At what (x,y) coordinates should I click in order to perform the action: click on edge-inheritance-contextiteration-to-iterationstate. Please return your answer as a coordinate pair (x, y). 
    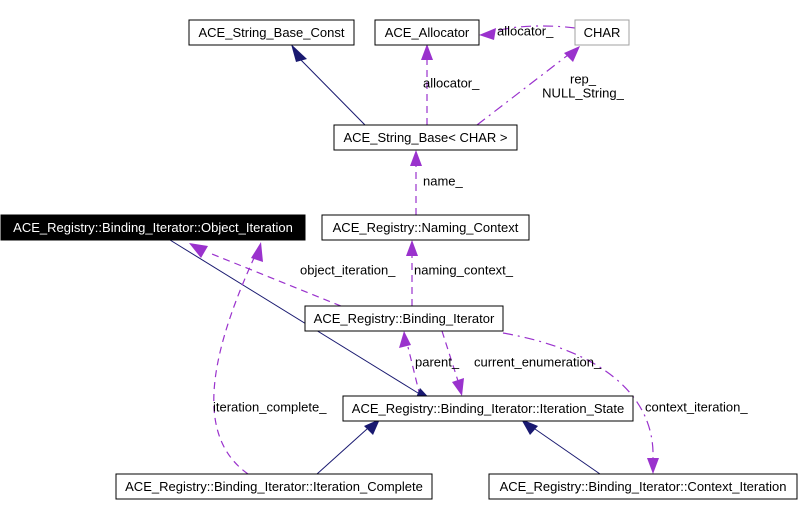
    Looking at the image, I should click on (561, 447).